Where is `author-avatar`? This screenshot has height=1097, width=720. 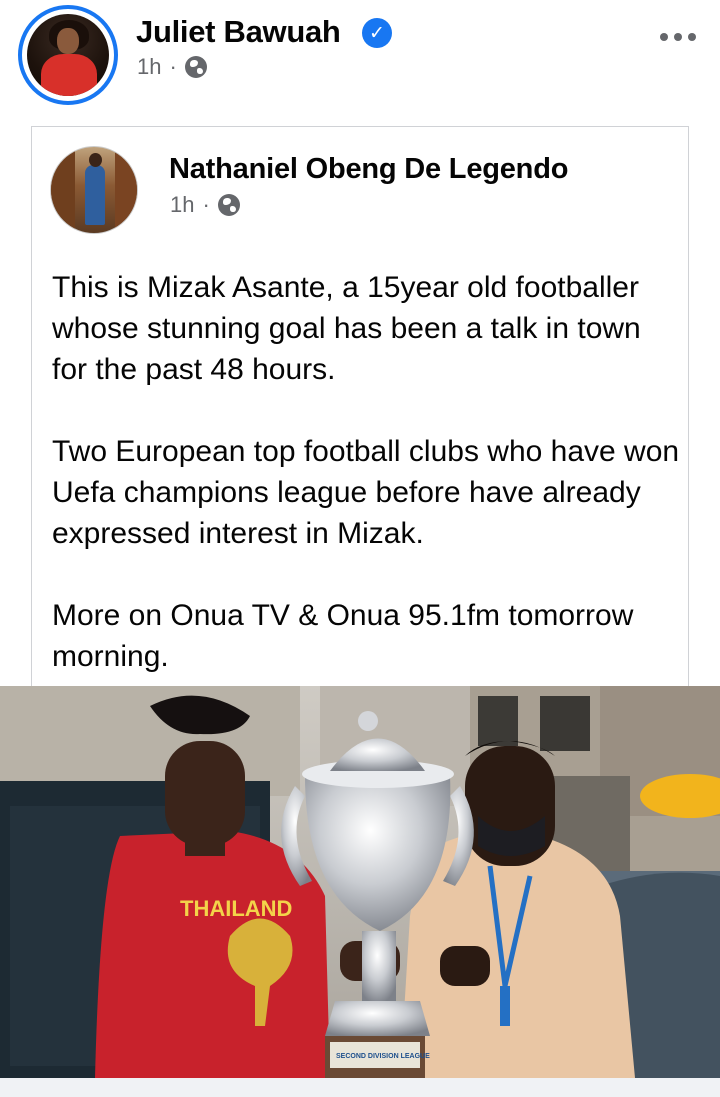 author-avatar is located at coordinates (68, 55).